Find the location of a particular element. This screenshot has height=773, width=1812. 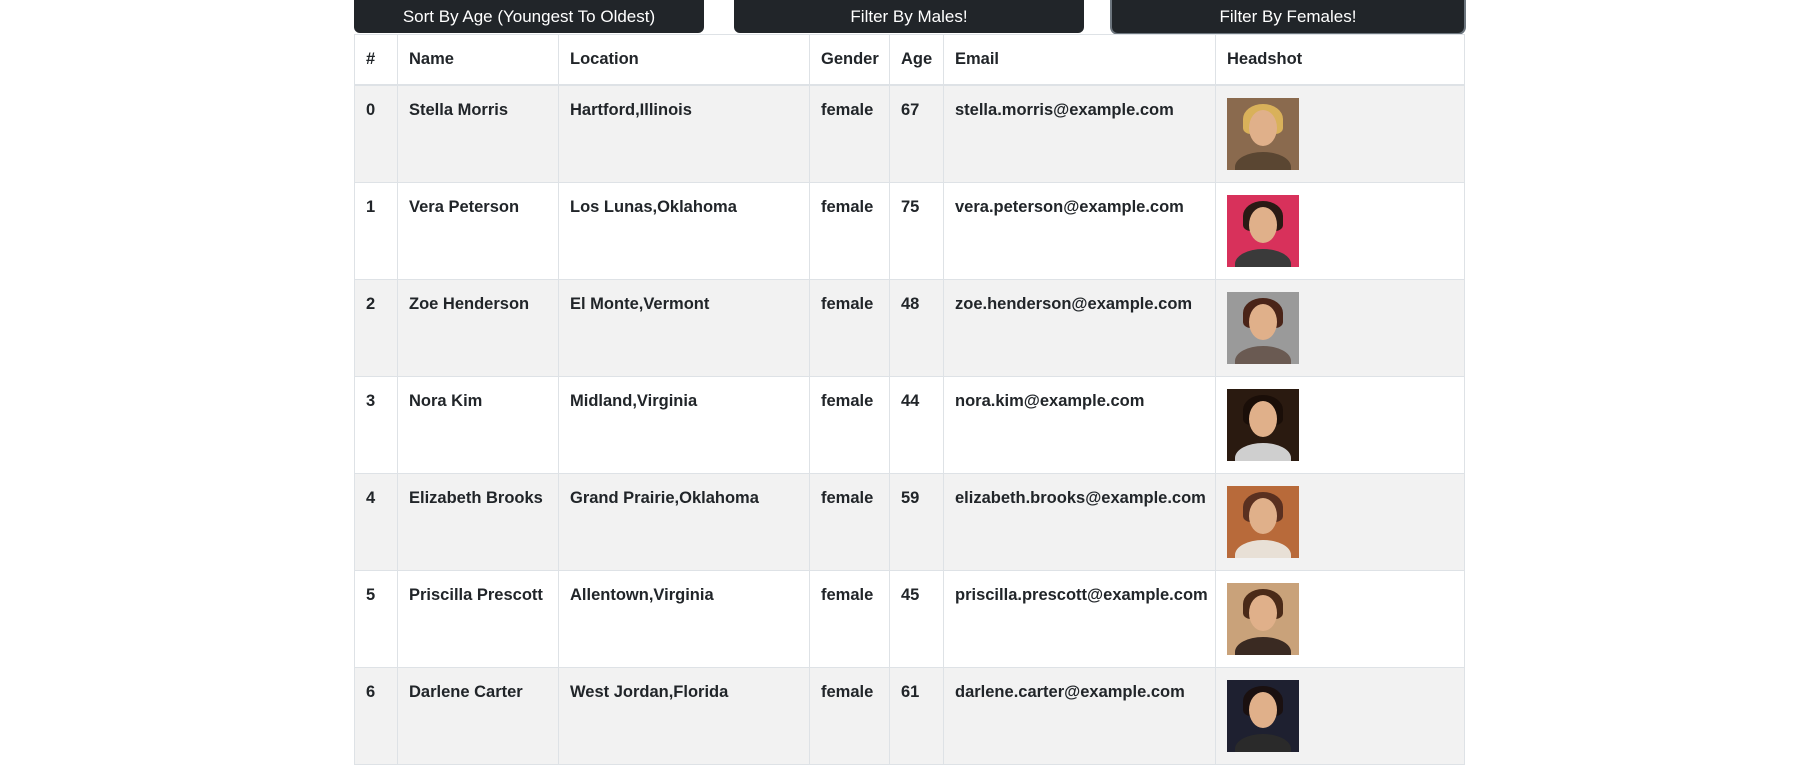

cell-age: 61 is located at coordinates (916, 715).